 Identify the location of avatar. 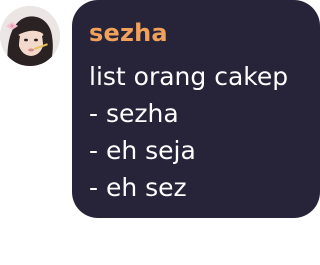
(30, 36).